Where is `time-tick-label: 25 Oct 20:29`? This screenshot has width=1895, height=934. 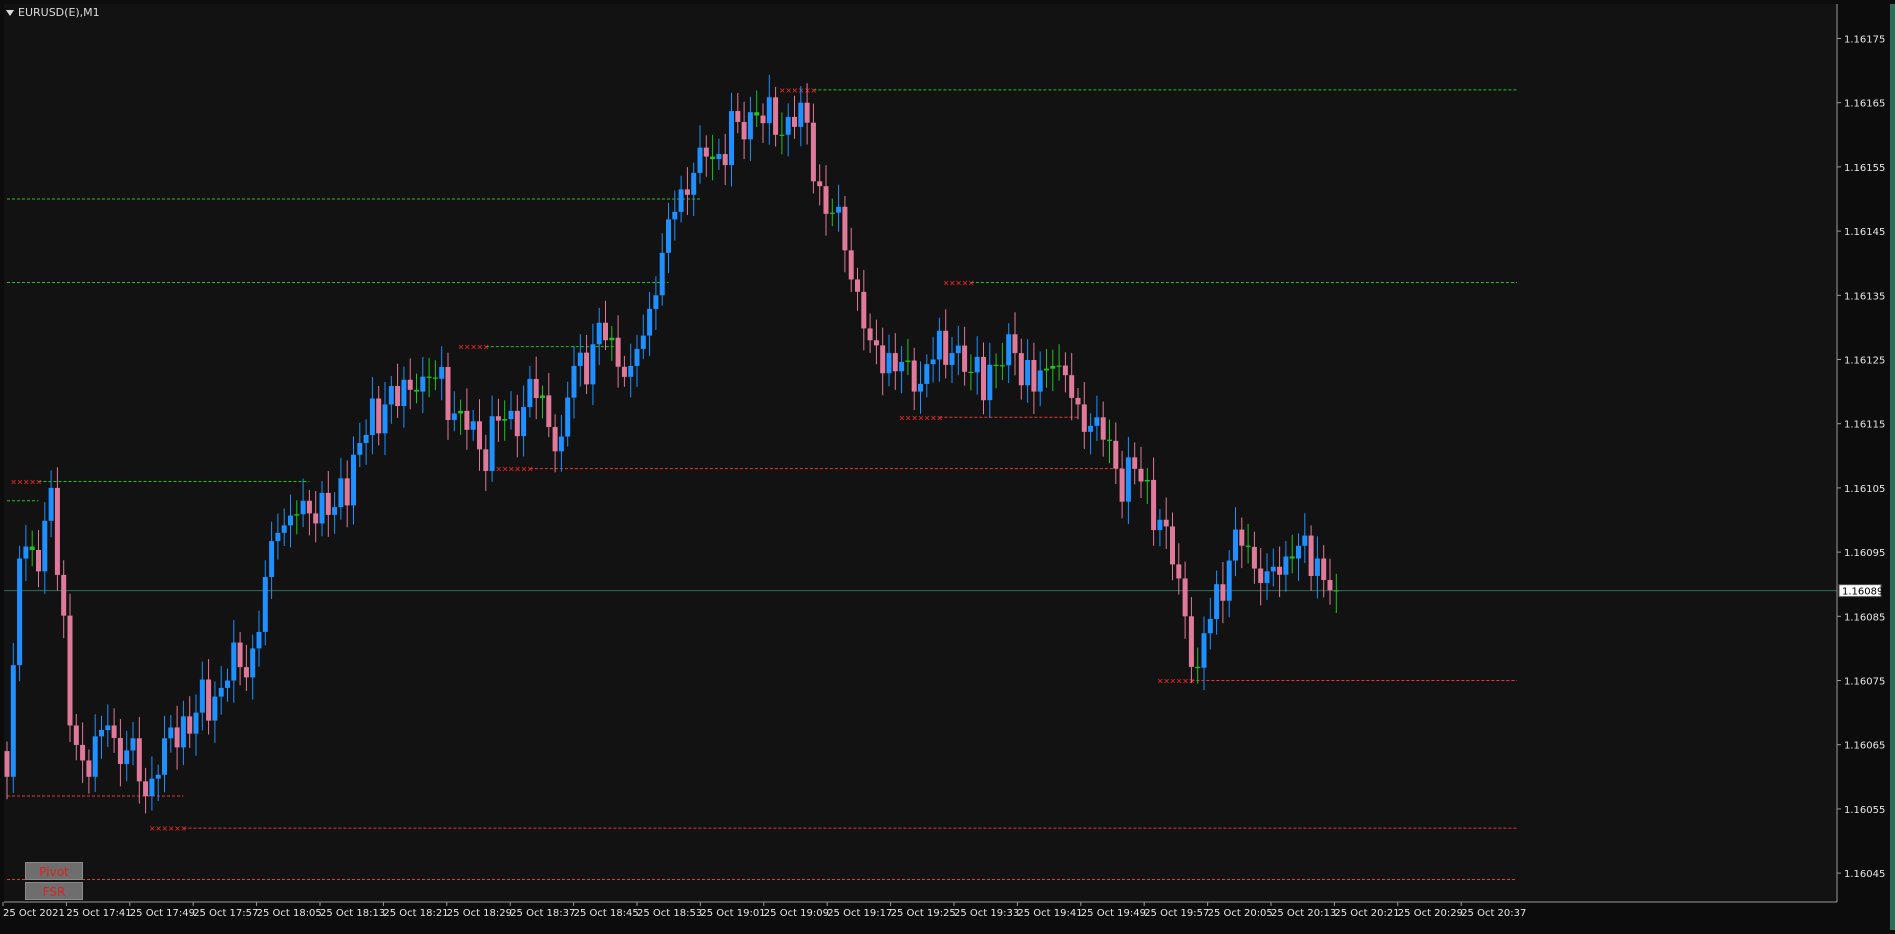
time-tick-label: 25 Oct 20:29 is located at coordinates (1430, 913).